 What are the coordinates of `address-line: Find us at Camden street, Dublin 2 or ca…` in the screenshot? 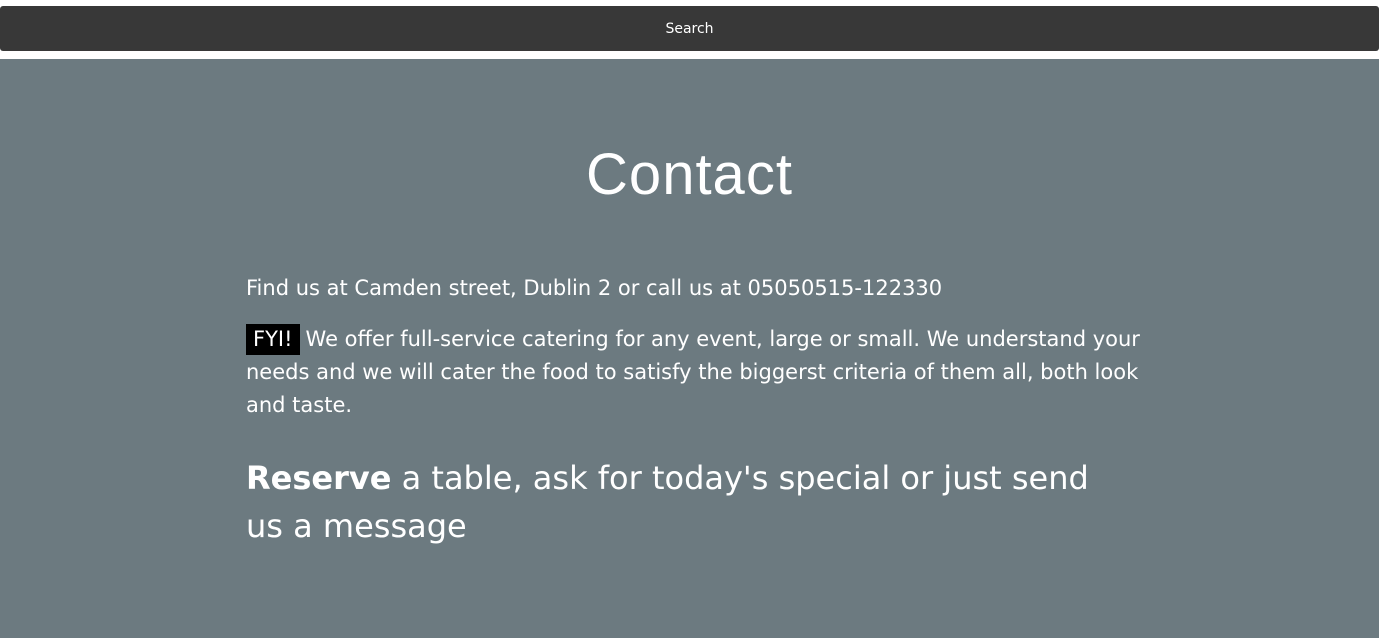 It's located at (594, 288).